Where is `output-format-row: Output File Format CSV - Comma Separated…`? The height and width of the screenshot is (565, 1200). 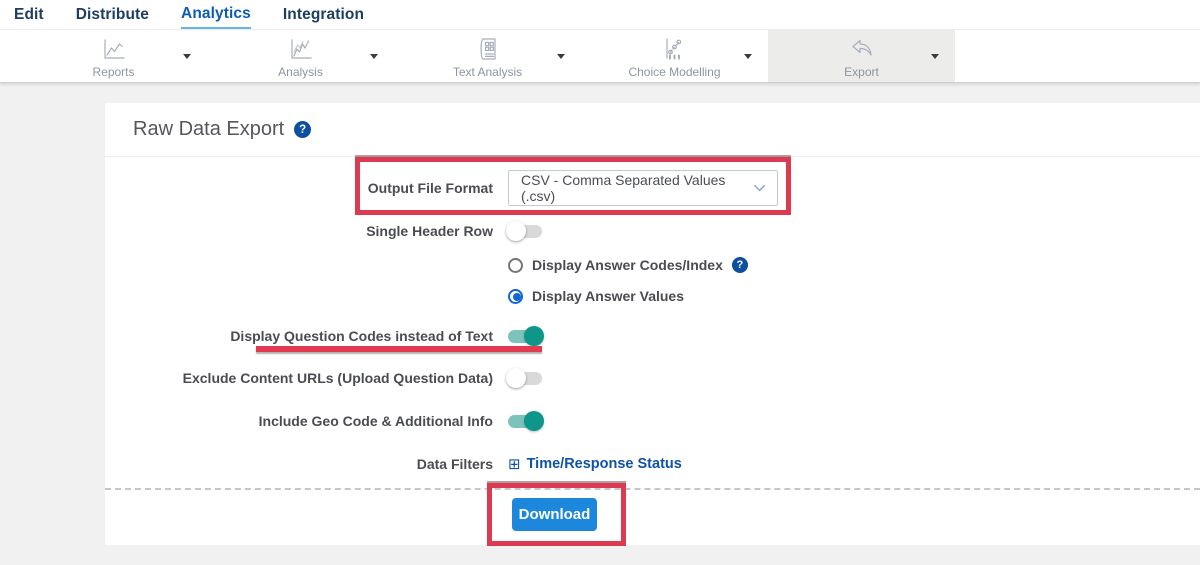
output-format-row: Output File Format CSV - Comma Separated… is located at coordinates (652, 188).